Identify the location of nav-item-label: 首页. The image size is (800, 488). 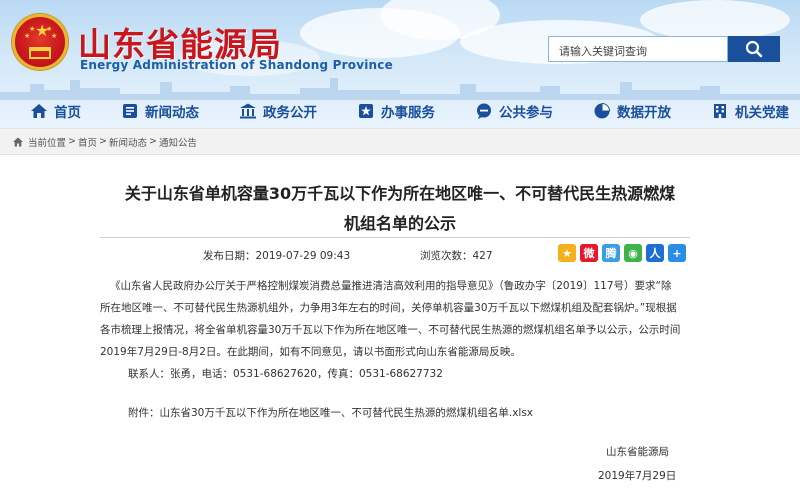
(67, 113).